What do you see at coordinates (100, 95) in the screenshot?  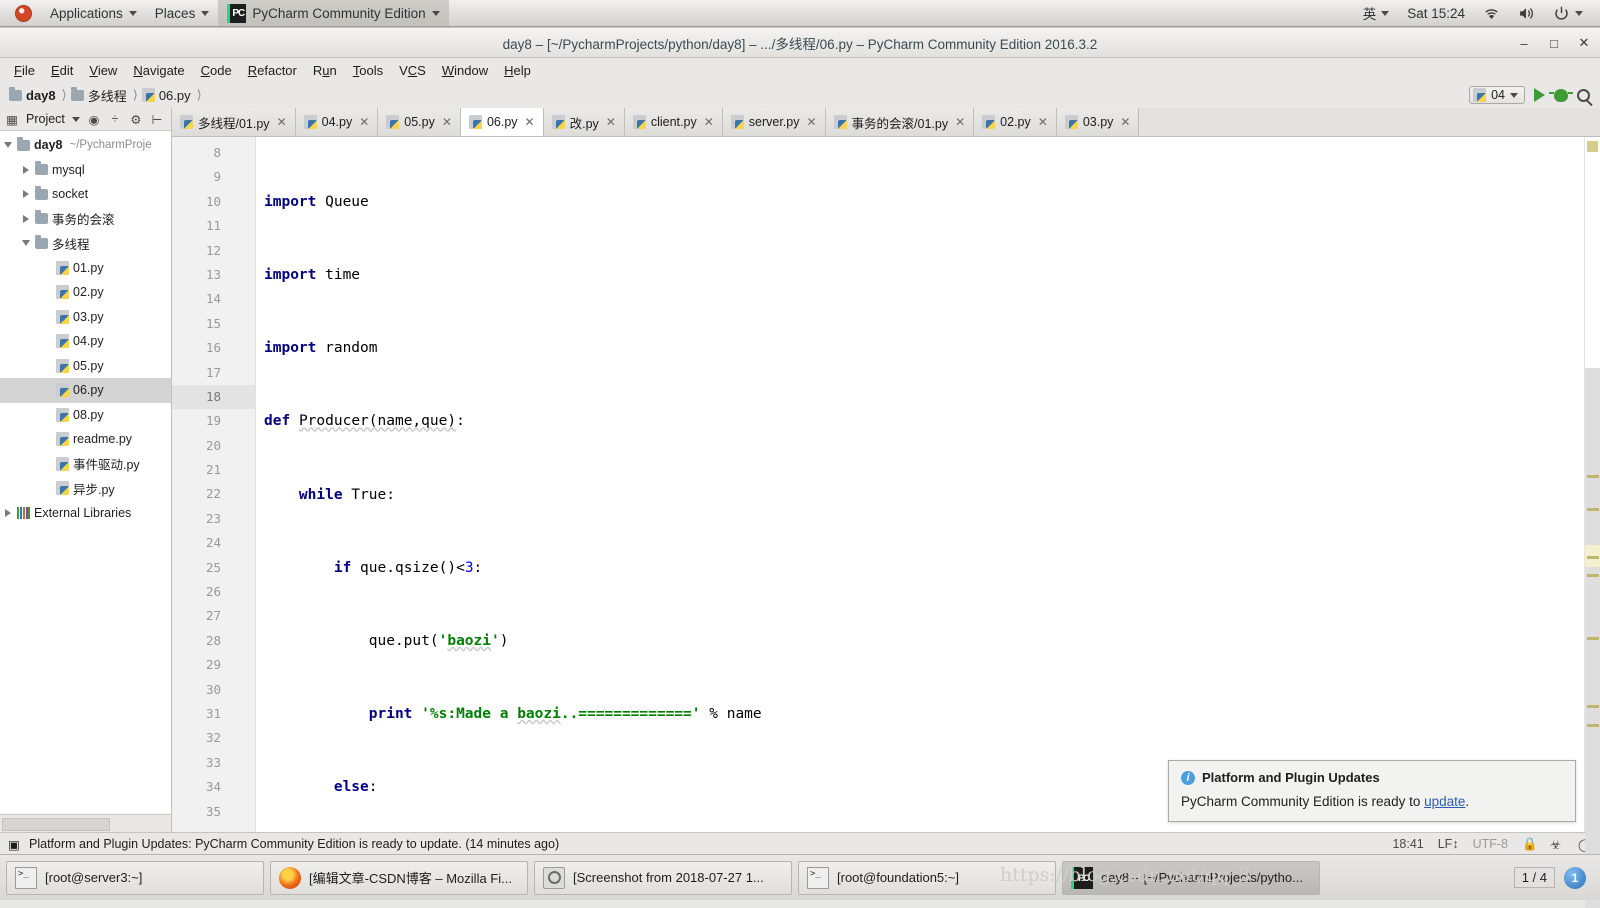 I see `breadcrumb-item-duoxiancheng: 多线程` at bounding box center [100, 95].